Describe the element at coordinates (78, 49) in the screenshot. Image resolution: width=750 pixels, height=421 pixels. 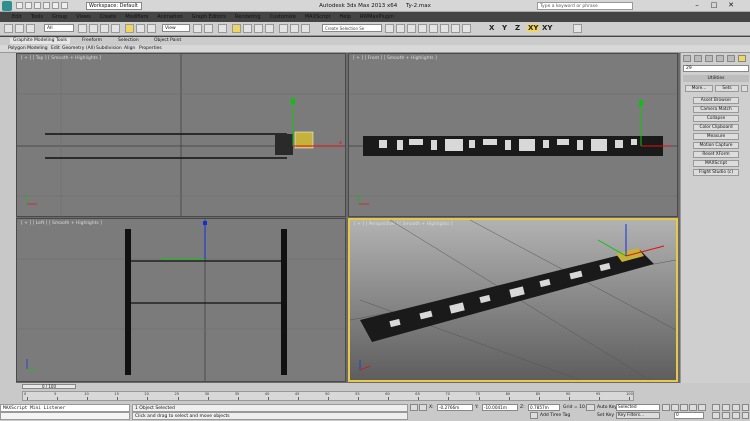
I see `subtab-geometry-all: Geometry (All)` at that location.